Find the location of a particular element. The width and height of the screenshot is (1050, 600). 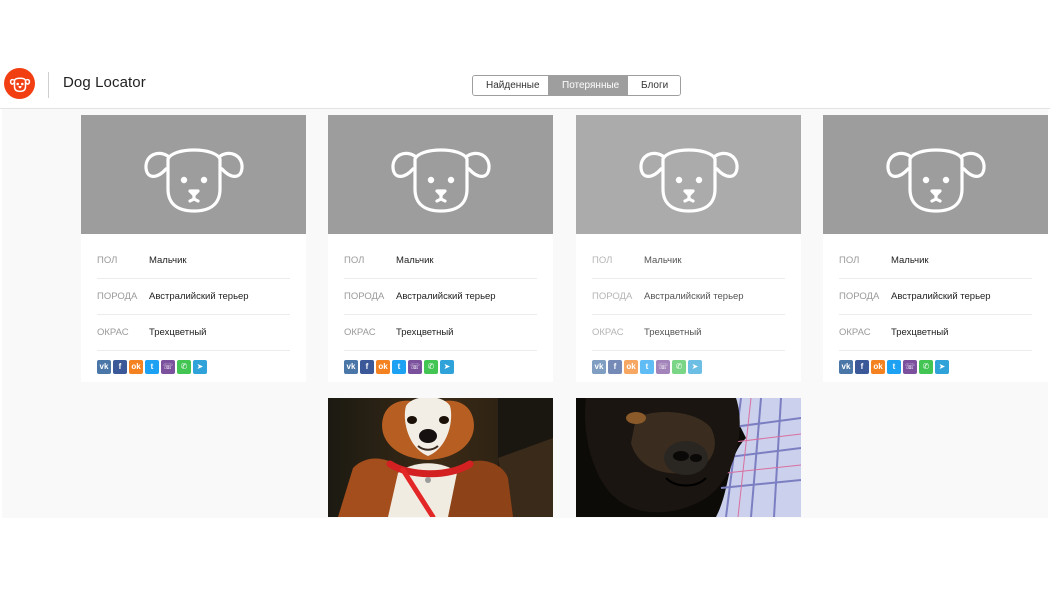

dog-logo-icon is located at coordinates (19, 83).